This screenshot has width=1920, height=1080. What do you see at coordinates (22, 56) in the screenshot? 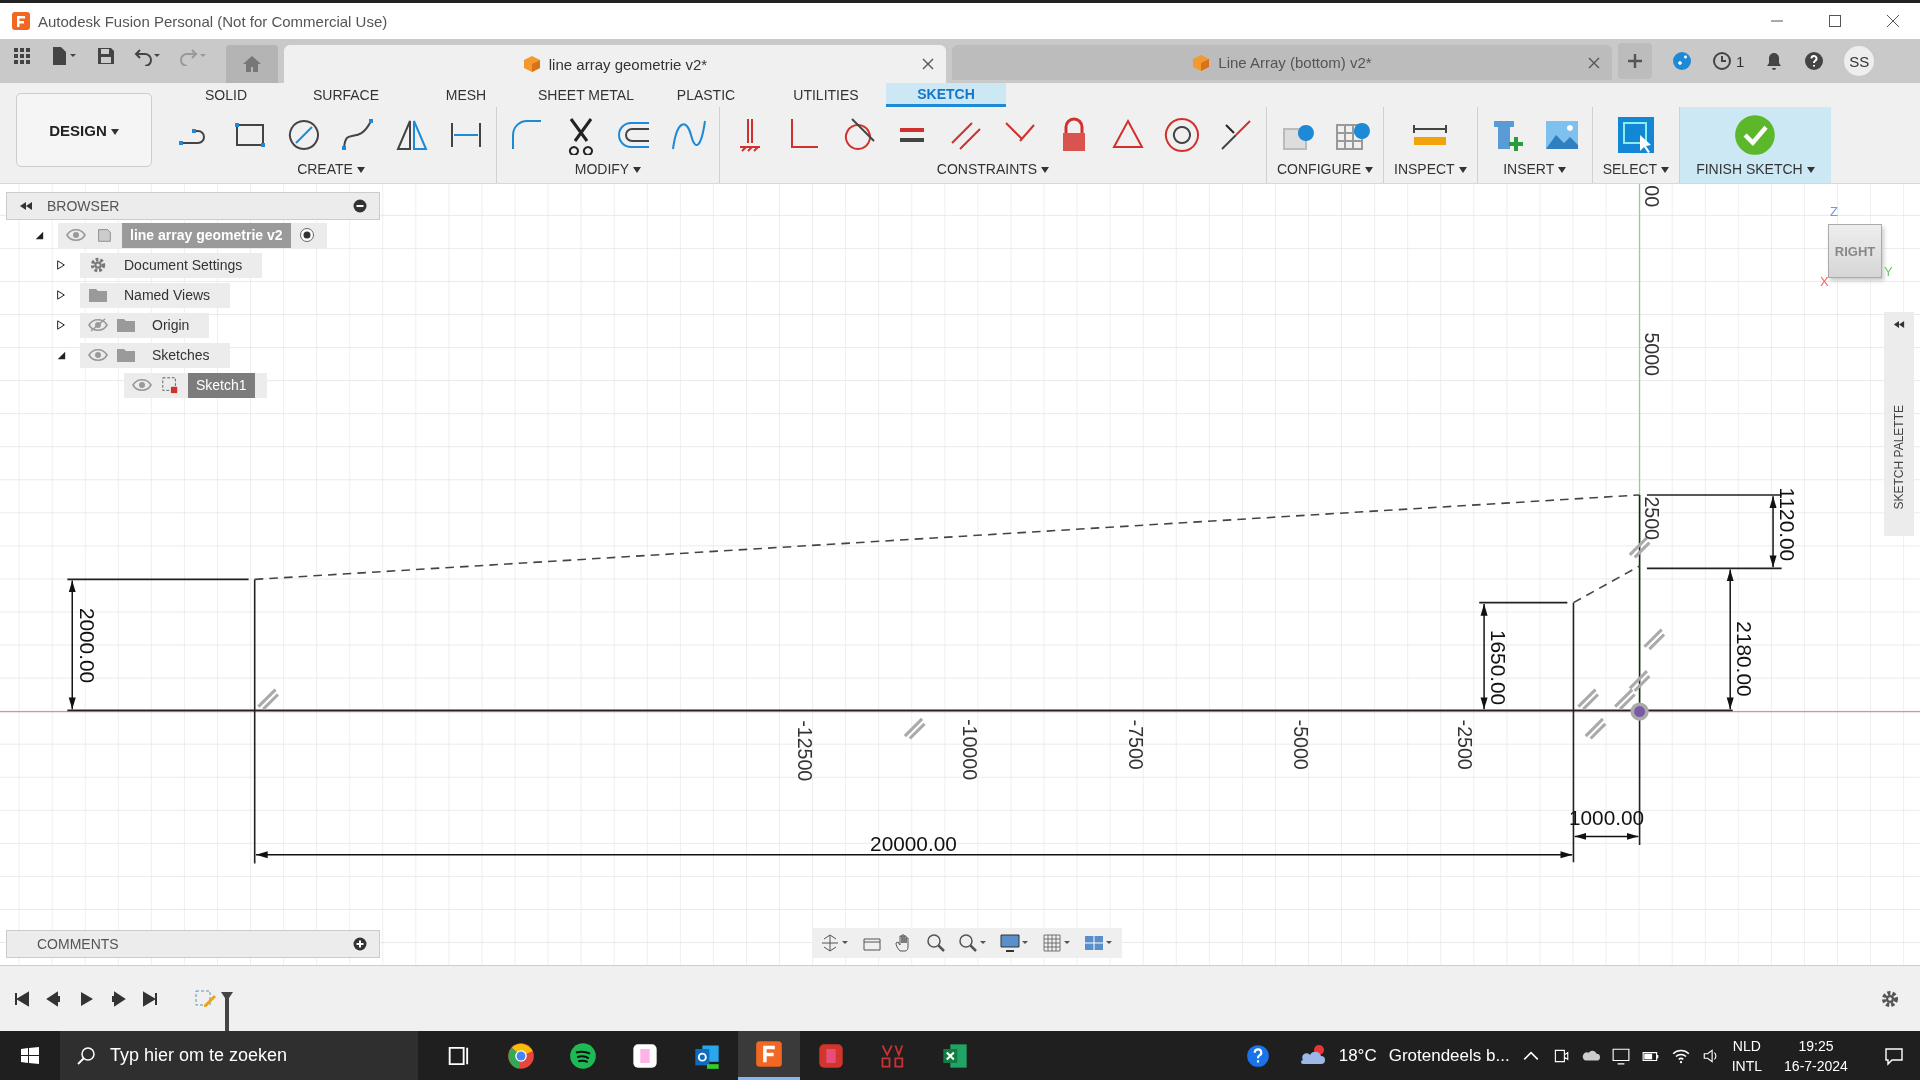
I see `grid-menu-icon` at bounding box center [22, 56].